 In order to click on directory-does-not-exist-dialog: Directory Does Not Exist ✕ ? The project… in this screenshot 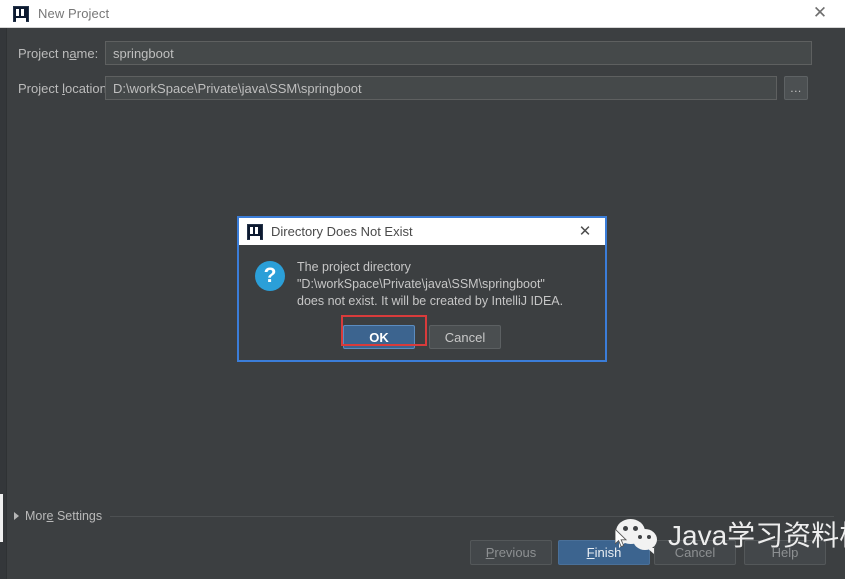, I will do `click(422, 289)`.